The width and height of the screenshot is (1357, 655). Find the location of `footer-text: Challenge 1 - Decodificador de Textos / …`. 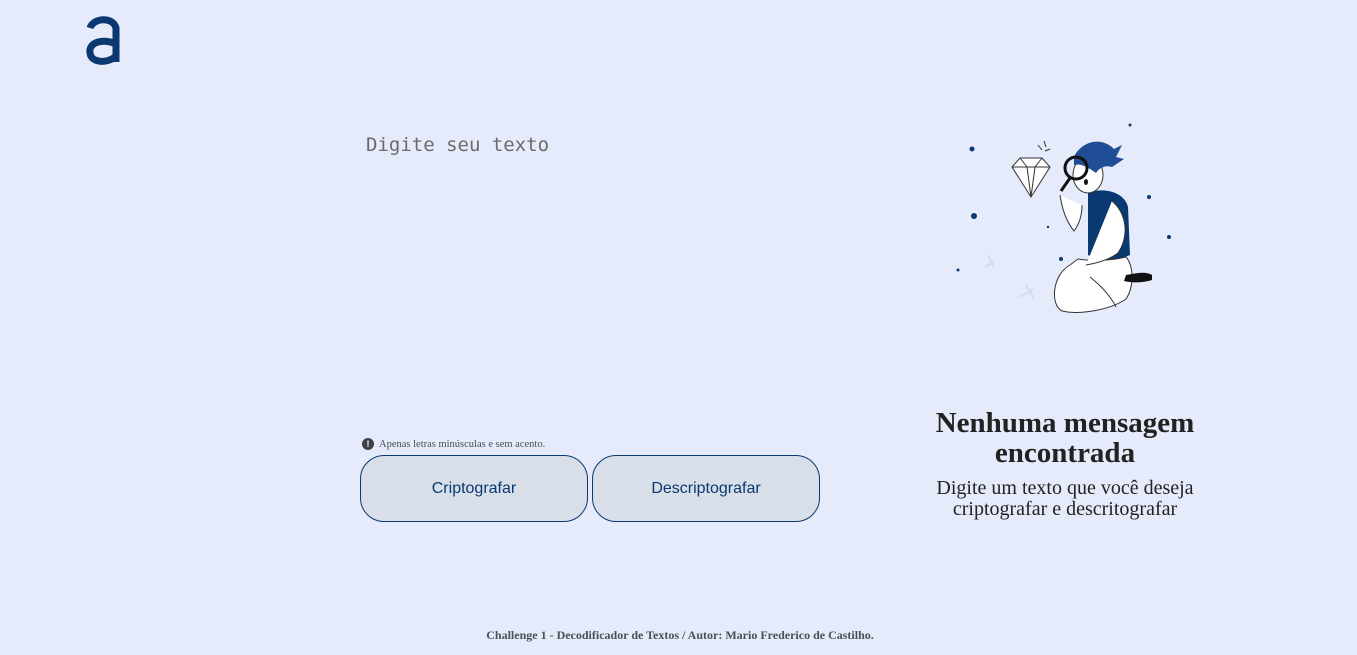

footer-text: Challenge 1 - Decodificador de Textos / … is located at coordinates (680, 635).